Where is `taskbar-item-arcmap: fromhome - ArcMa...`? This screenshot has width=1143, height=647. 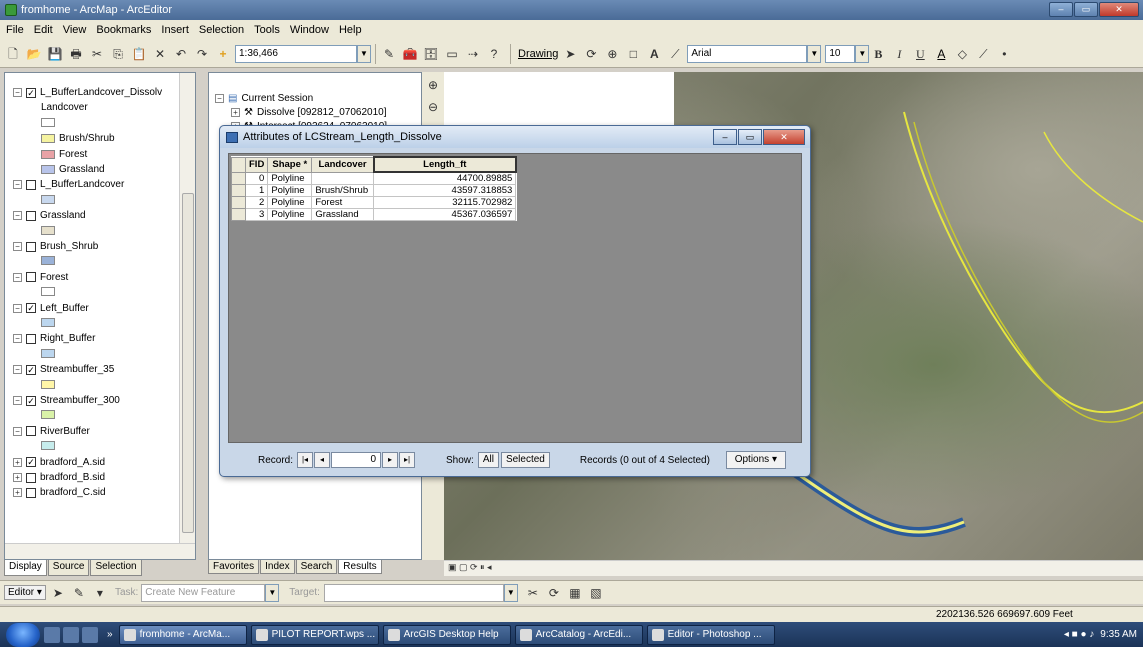 taskbar-item-arcmap: fromhome - ArcMa... is located at coordinates (182, 634).